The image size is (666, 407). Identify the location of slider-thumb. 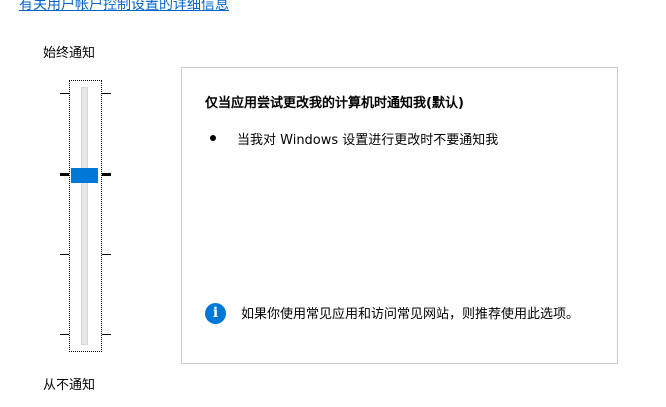
(84, 175).